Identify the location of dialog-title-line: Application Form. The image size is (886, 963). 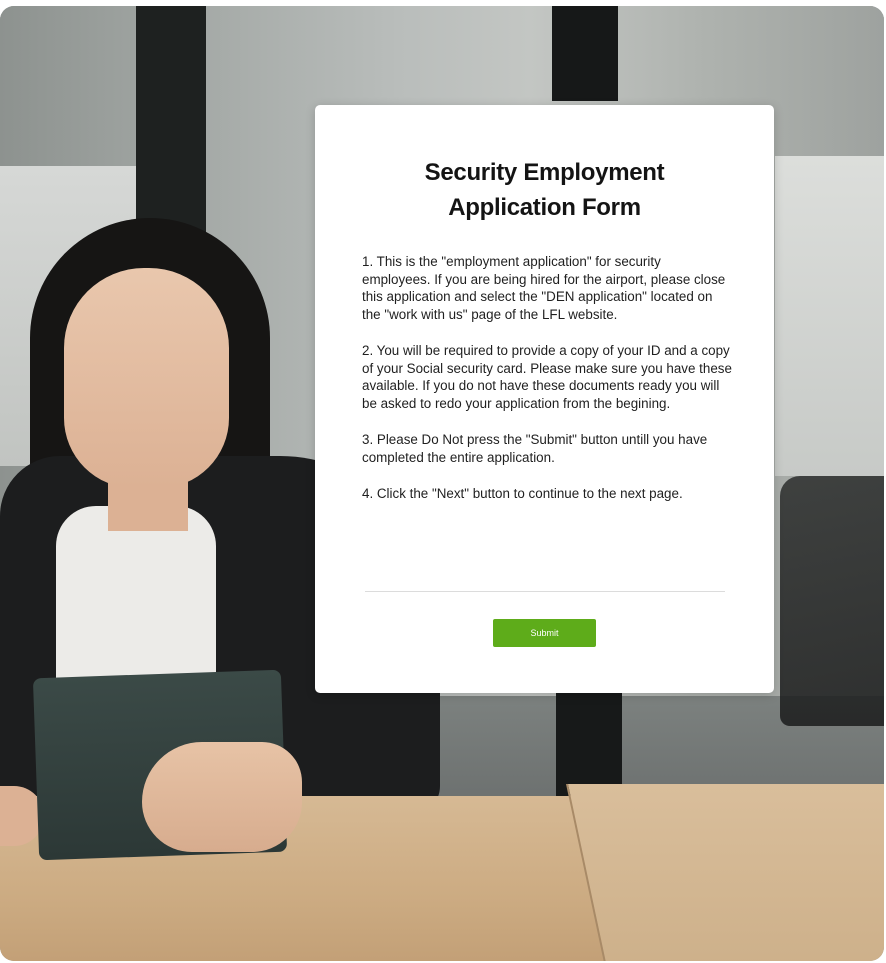
(544, 207).